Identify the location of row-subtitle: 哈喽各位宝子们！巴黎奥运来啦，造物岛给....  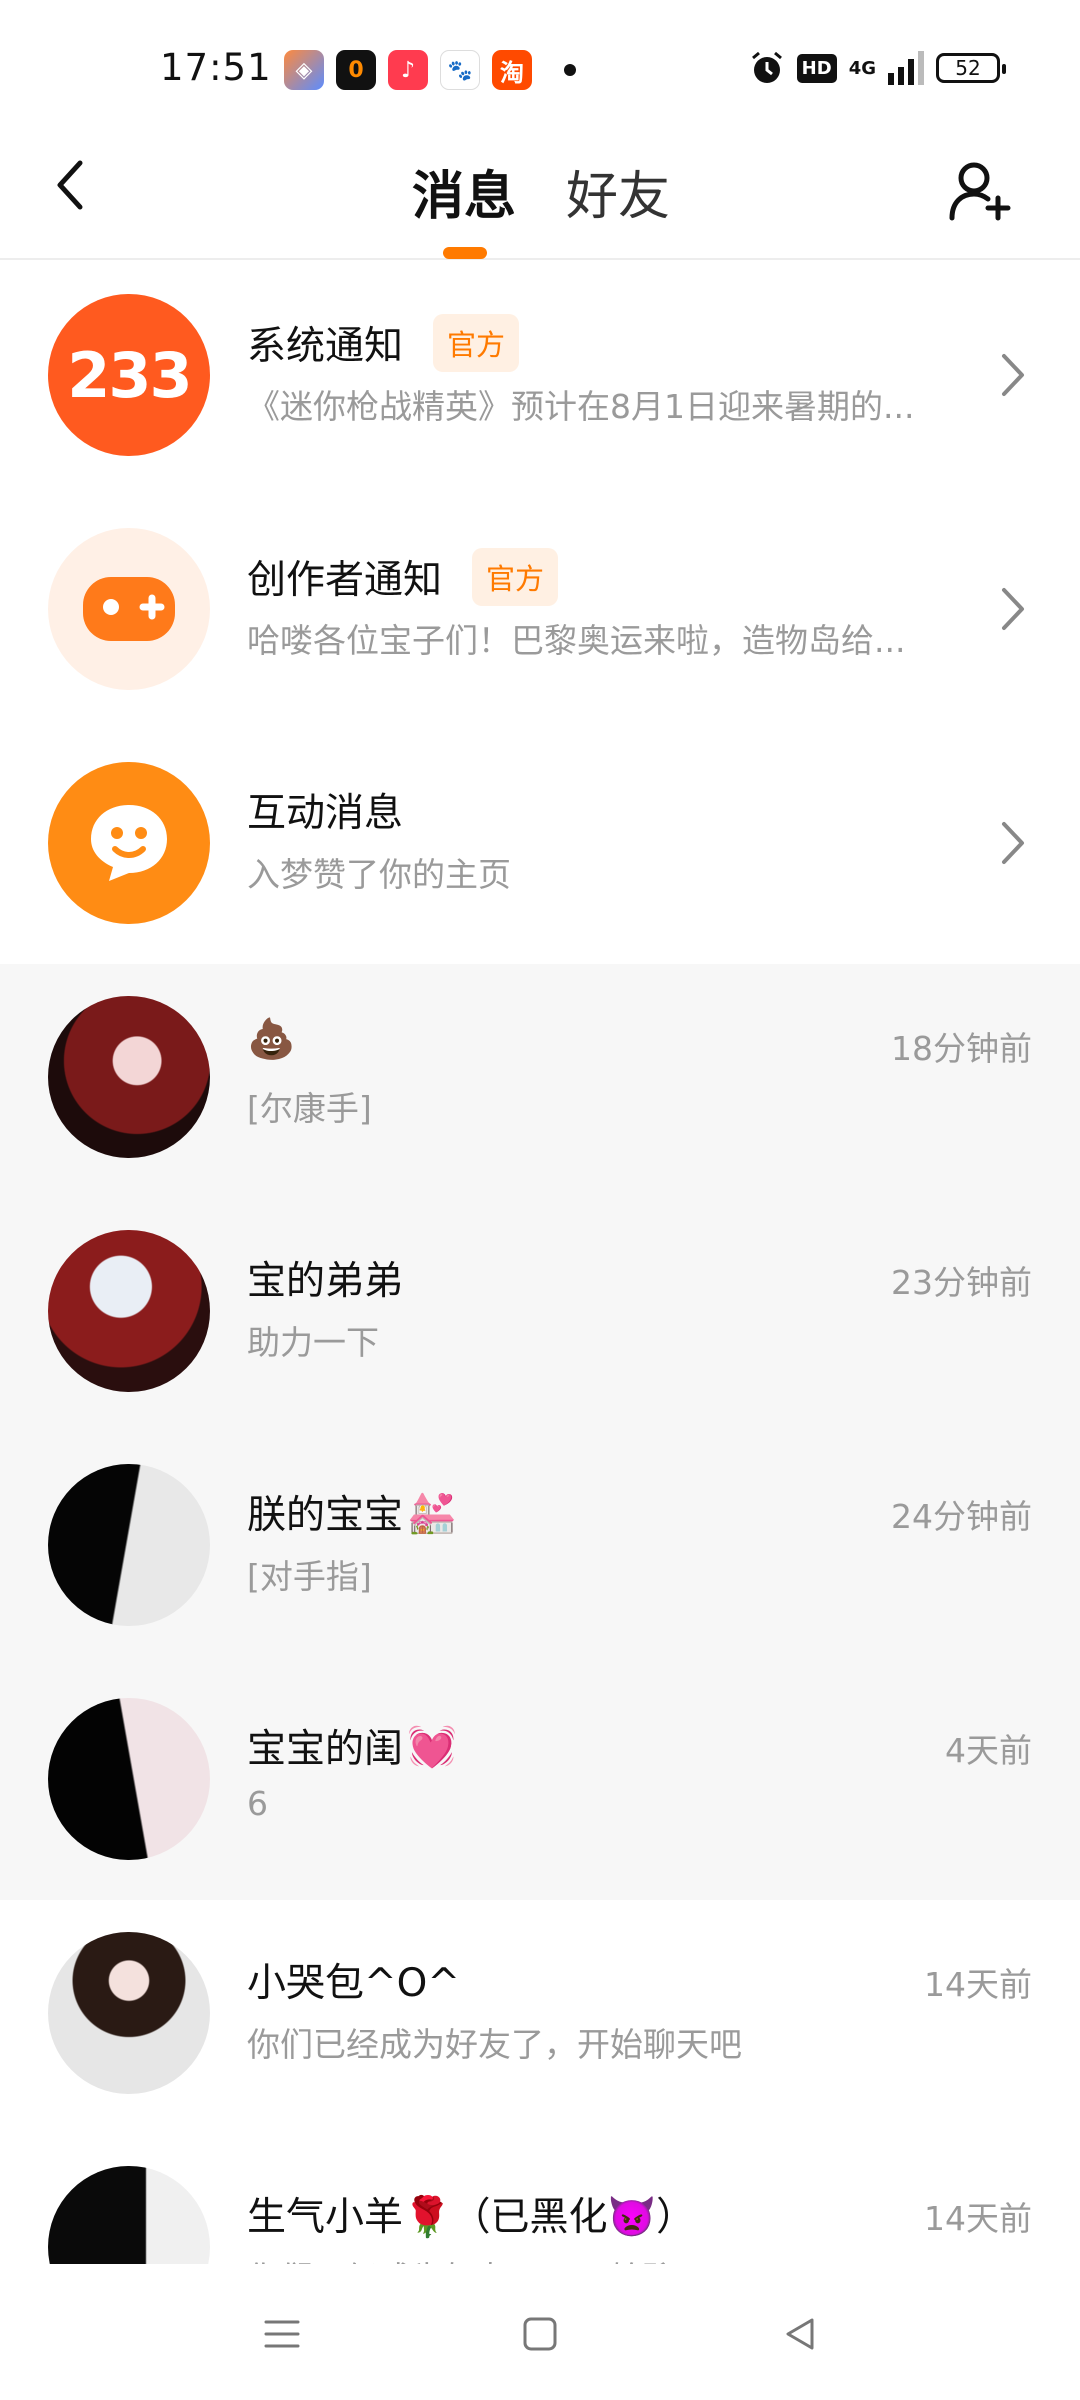
(576, 640).